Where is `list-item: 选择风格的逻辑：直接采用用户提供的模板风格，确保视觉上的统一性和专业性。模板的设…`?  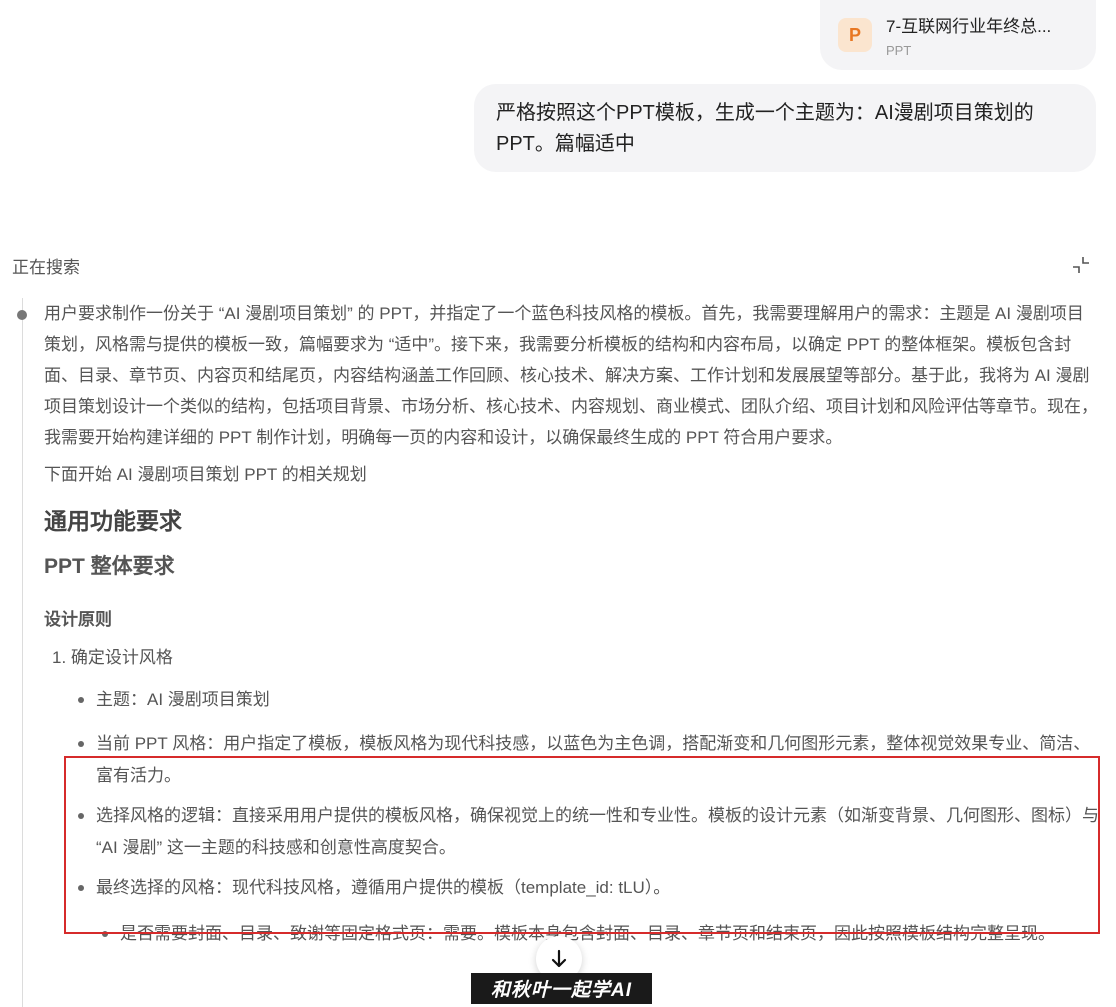
list-item: 选择风格的逻辑：直接采用用户提供的模板风格，确保视觉上的统一性和专业性。模板的设… is located at coordinates (588, 832).